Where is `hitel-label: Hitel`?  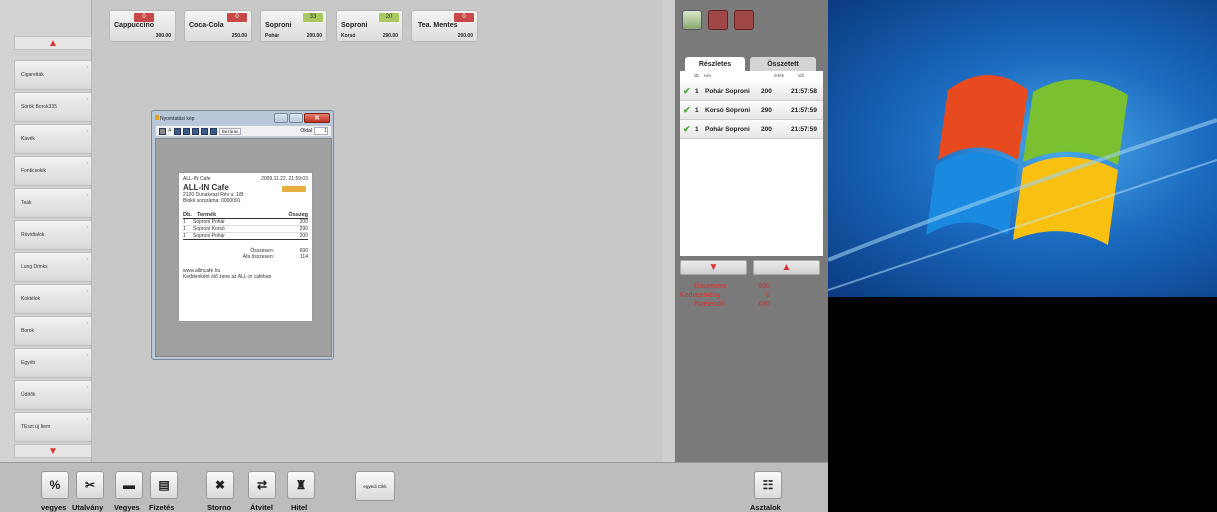
hitel-label: Hitel is located at coordinates (299, 507).